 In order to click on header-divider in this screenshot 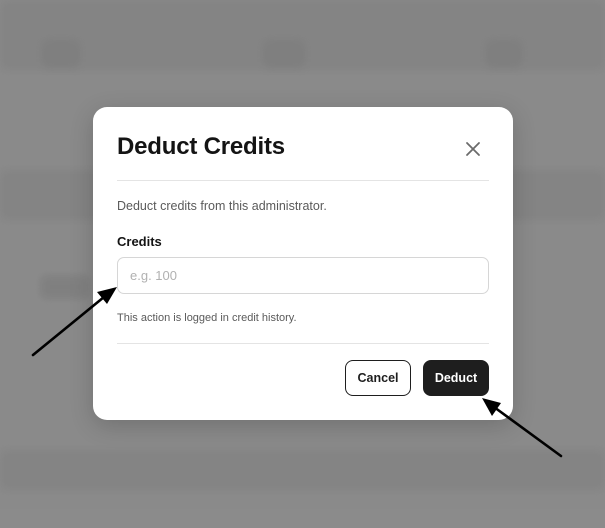, I will do `click(303, 180)`.